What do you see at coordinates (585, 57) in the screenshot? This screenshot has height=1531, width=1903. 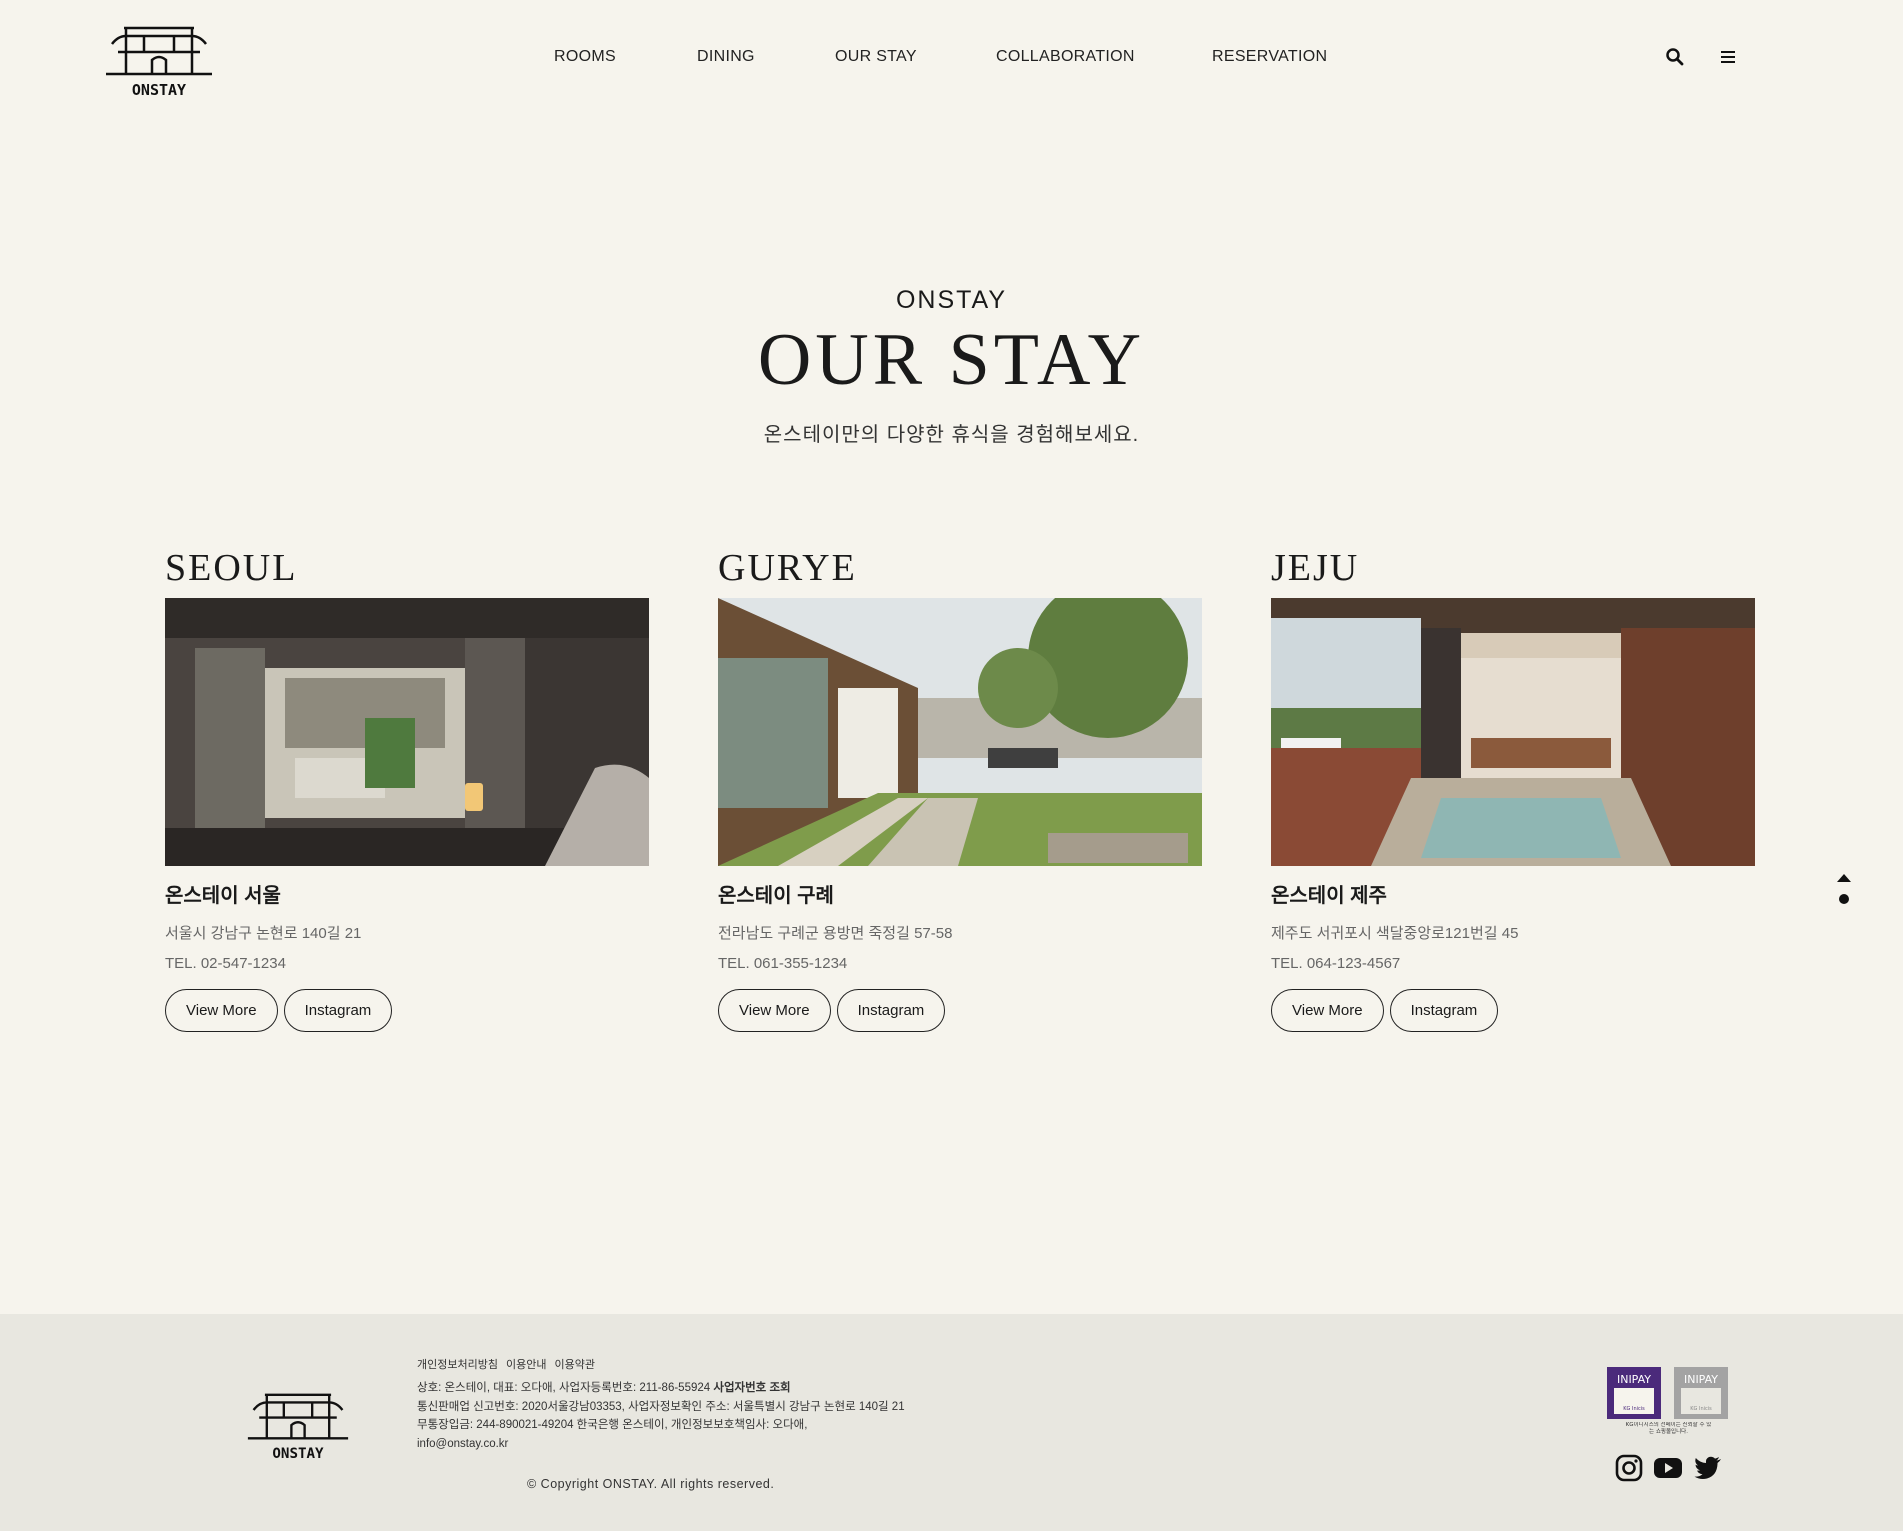 I see `nav-rooms: ROOMS` at bounding box center [585, 57].